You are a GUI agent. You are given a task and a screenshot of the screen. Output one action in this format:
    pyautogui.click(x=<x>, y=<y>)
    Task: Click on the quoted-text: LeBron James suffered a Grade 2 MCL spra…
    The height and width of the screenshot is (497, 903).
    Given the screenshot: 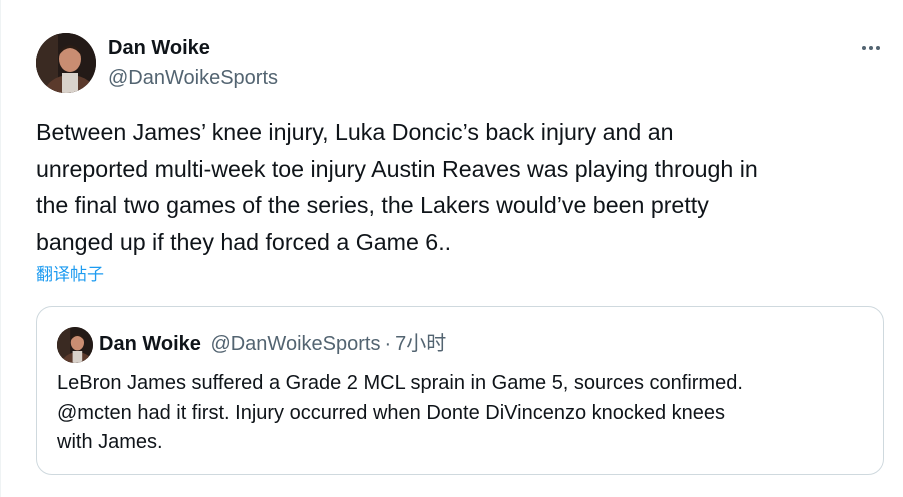 What is the action you would take?
    pyautogui.click(x=400, y=412)
    